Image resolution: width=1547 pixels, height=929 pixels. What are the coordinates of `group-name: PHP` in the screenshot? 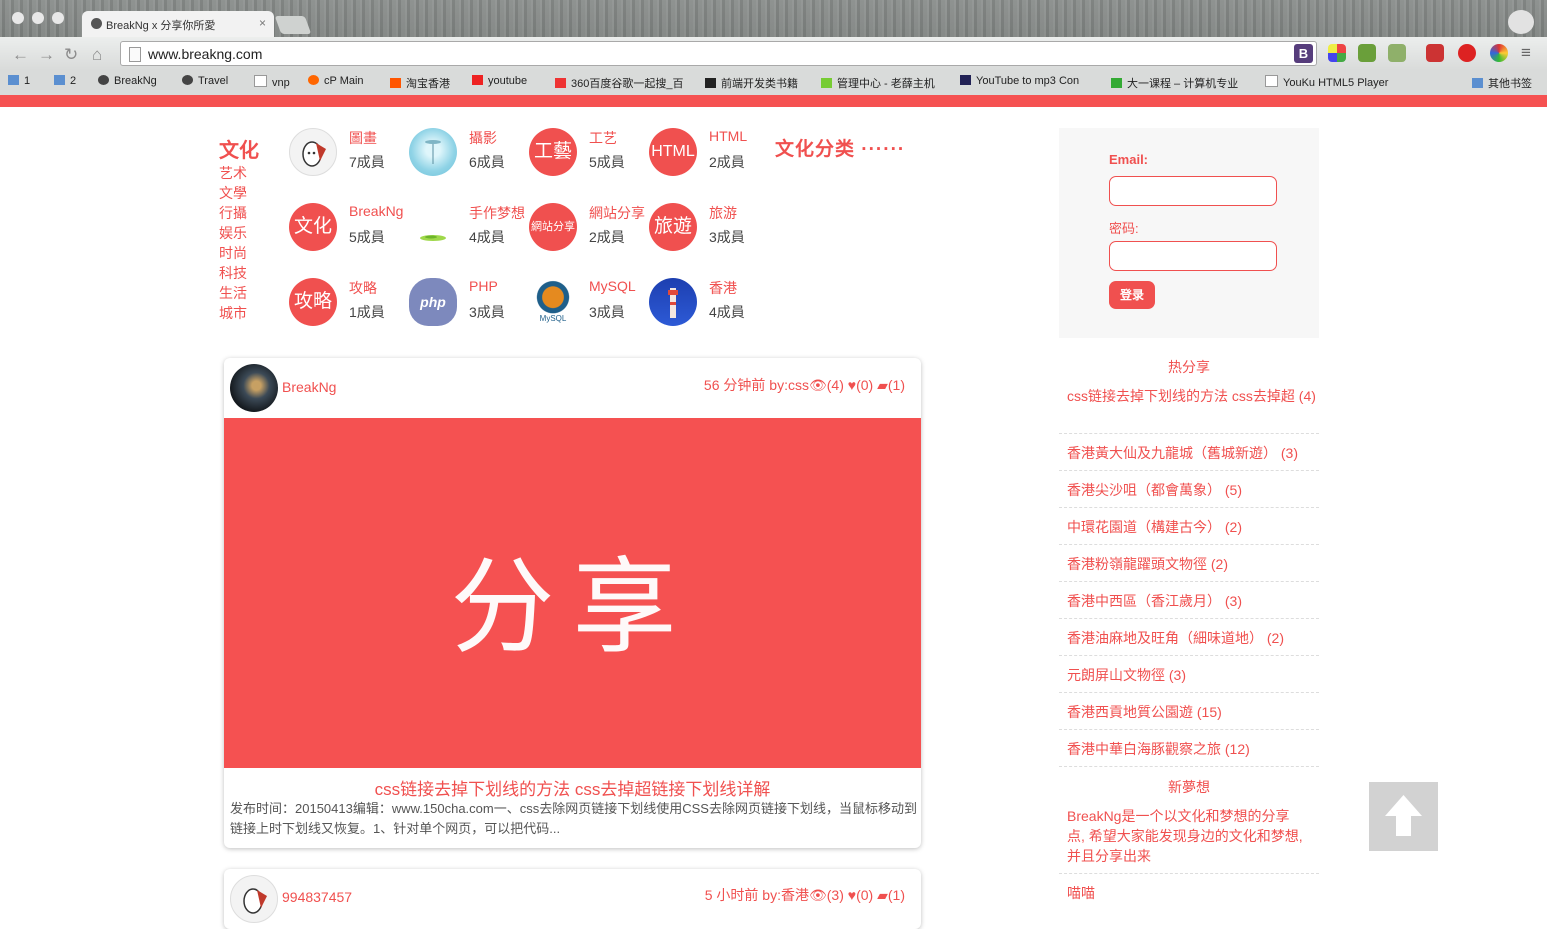 It's located at (483, 286).